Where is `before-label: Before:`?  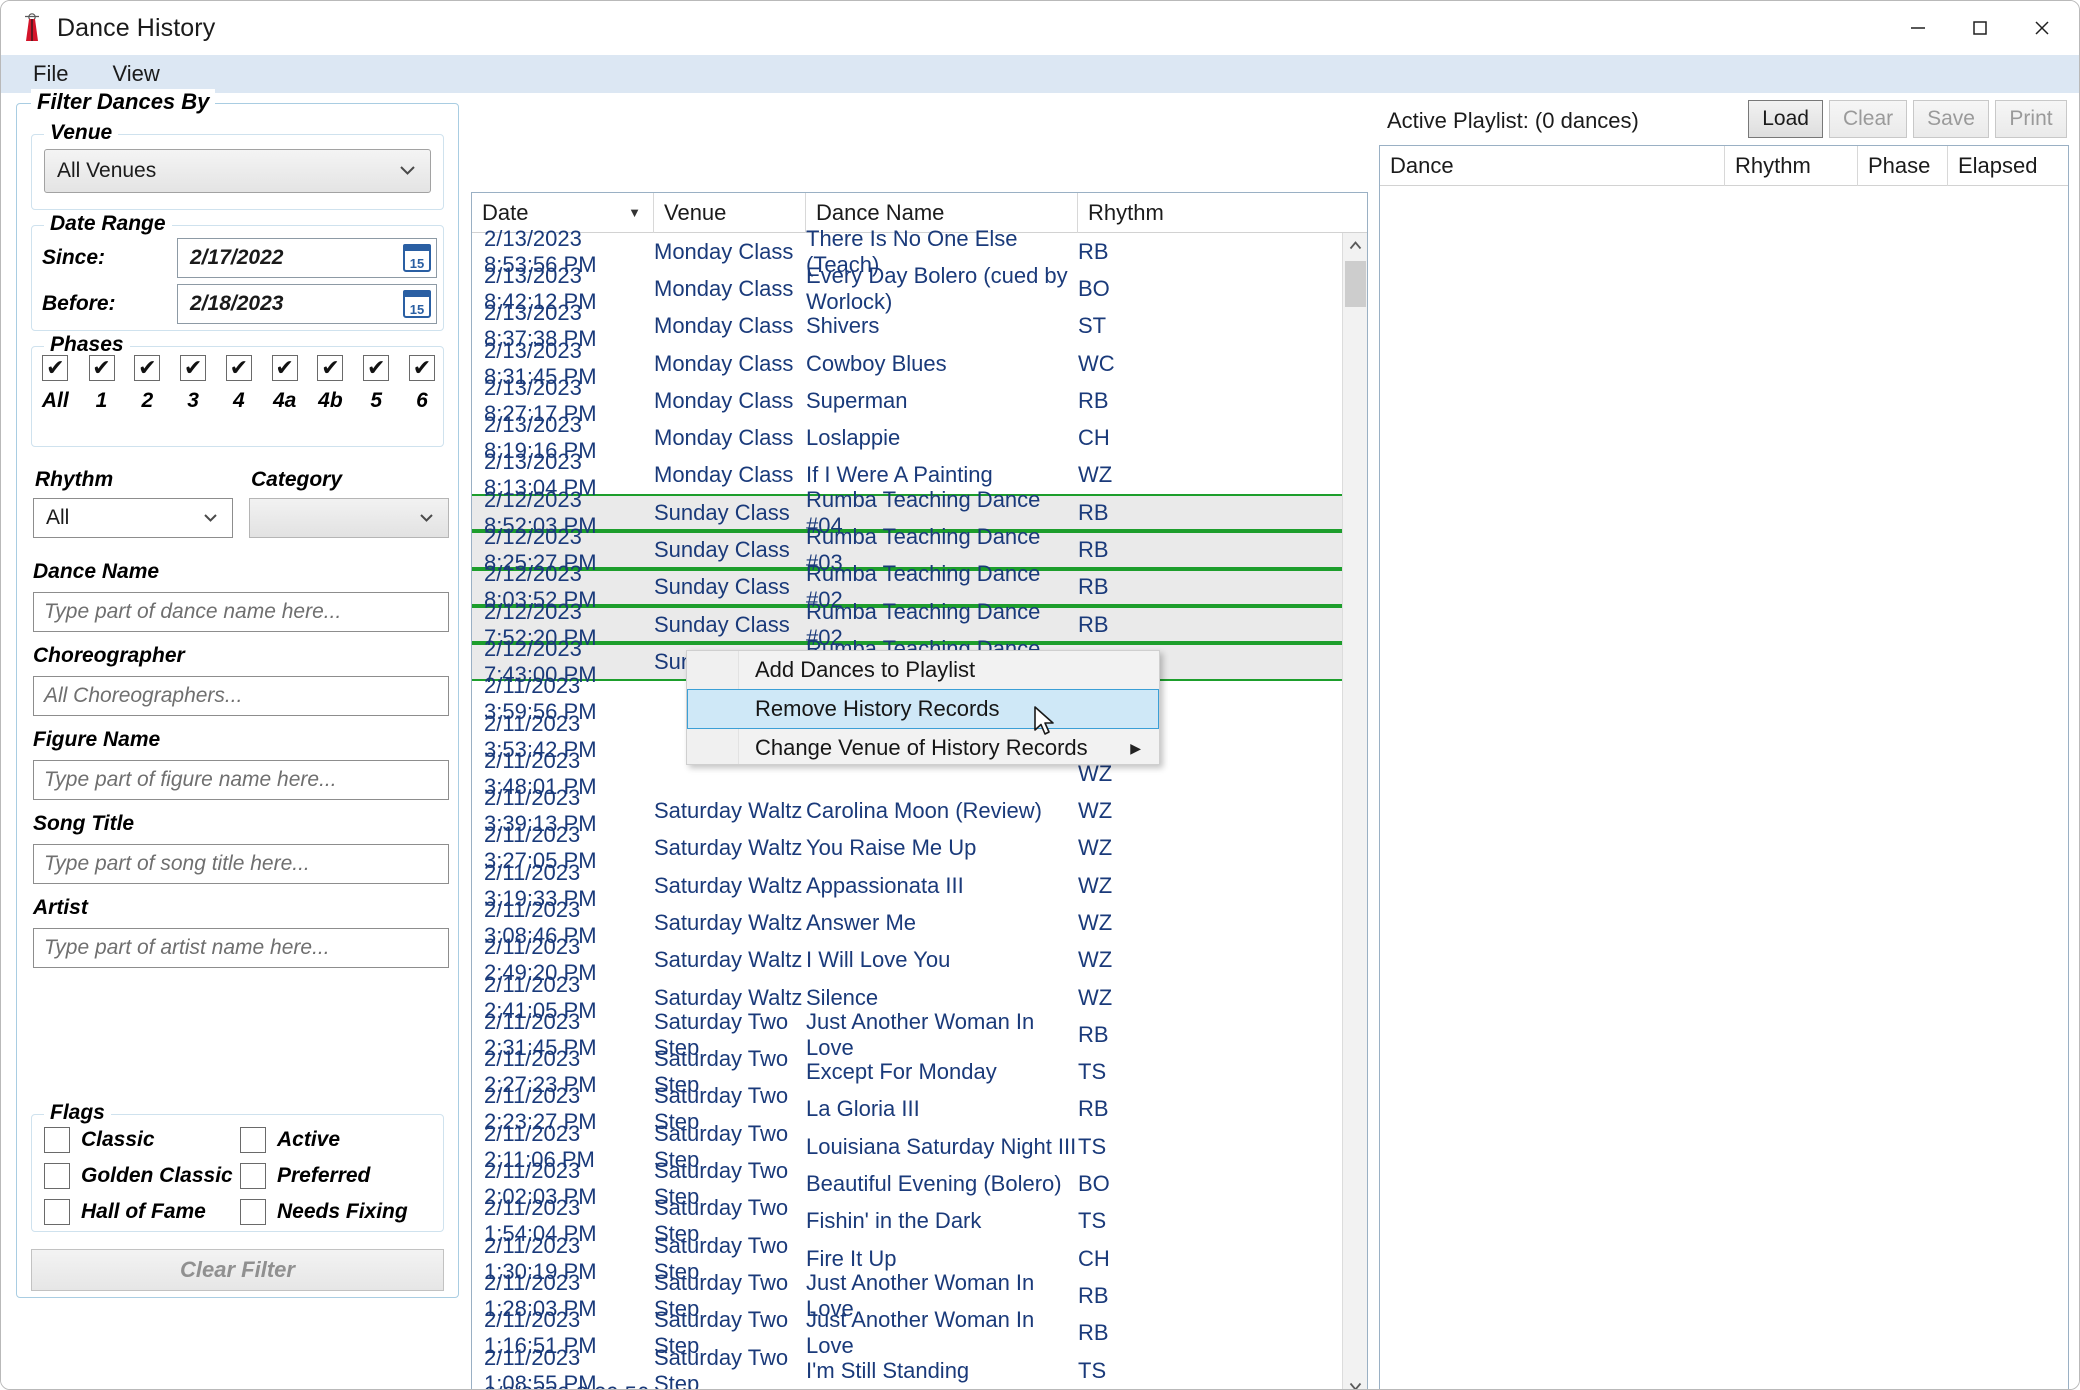
before-label: Before: is located at coordinates (79, 303).